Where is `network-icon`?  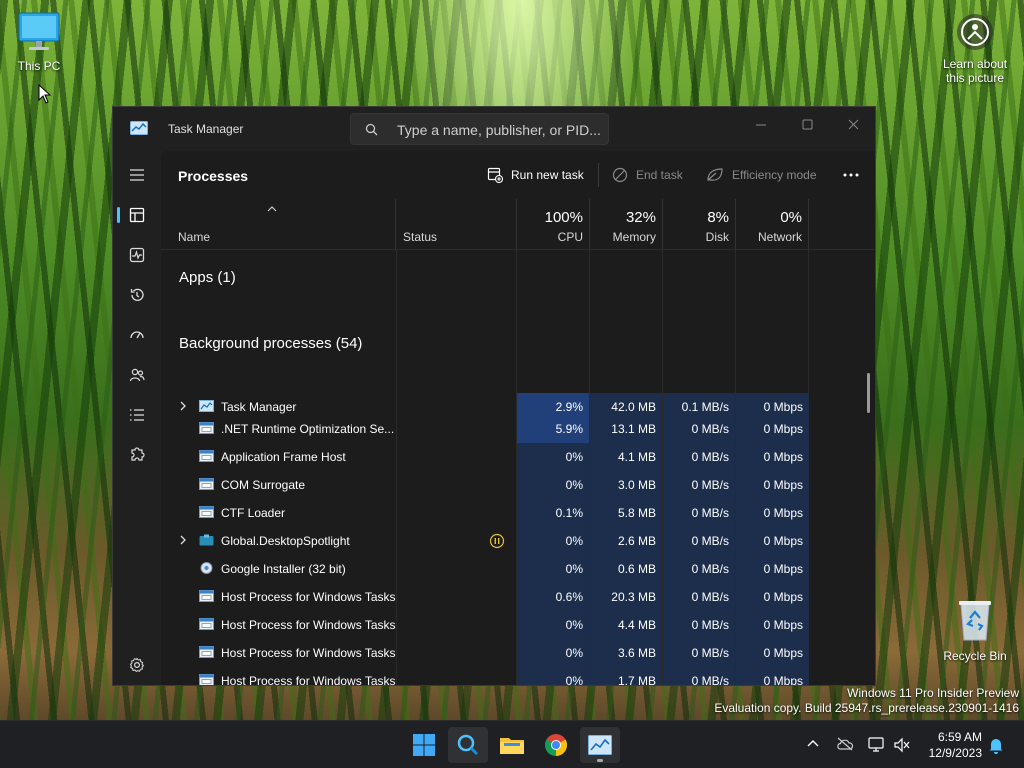
network-icon is located at coordinates (877, 745).